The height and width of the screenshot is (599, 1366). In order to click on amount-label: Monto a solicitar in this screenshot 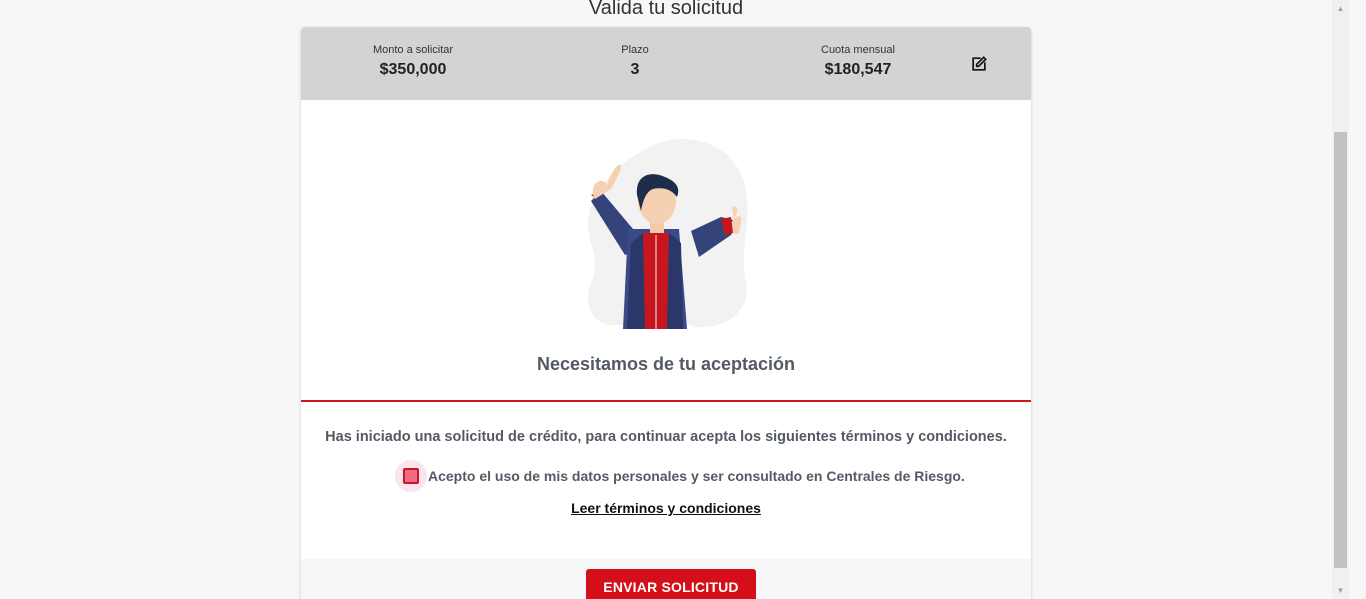, I will do `click(413, 50)`.